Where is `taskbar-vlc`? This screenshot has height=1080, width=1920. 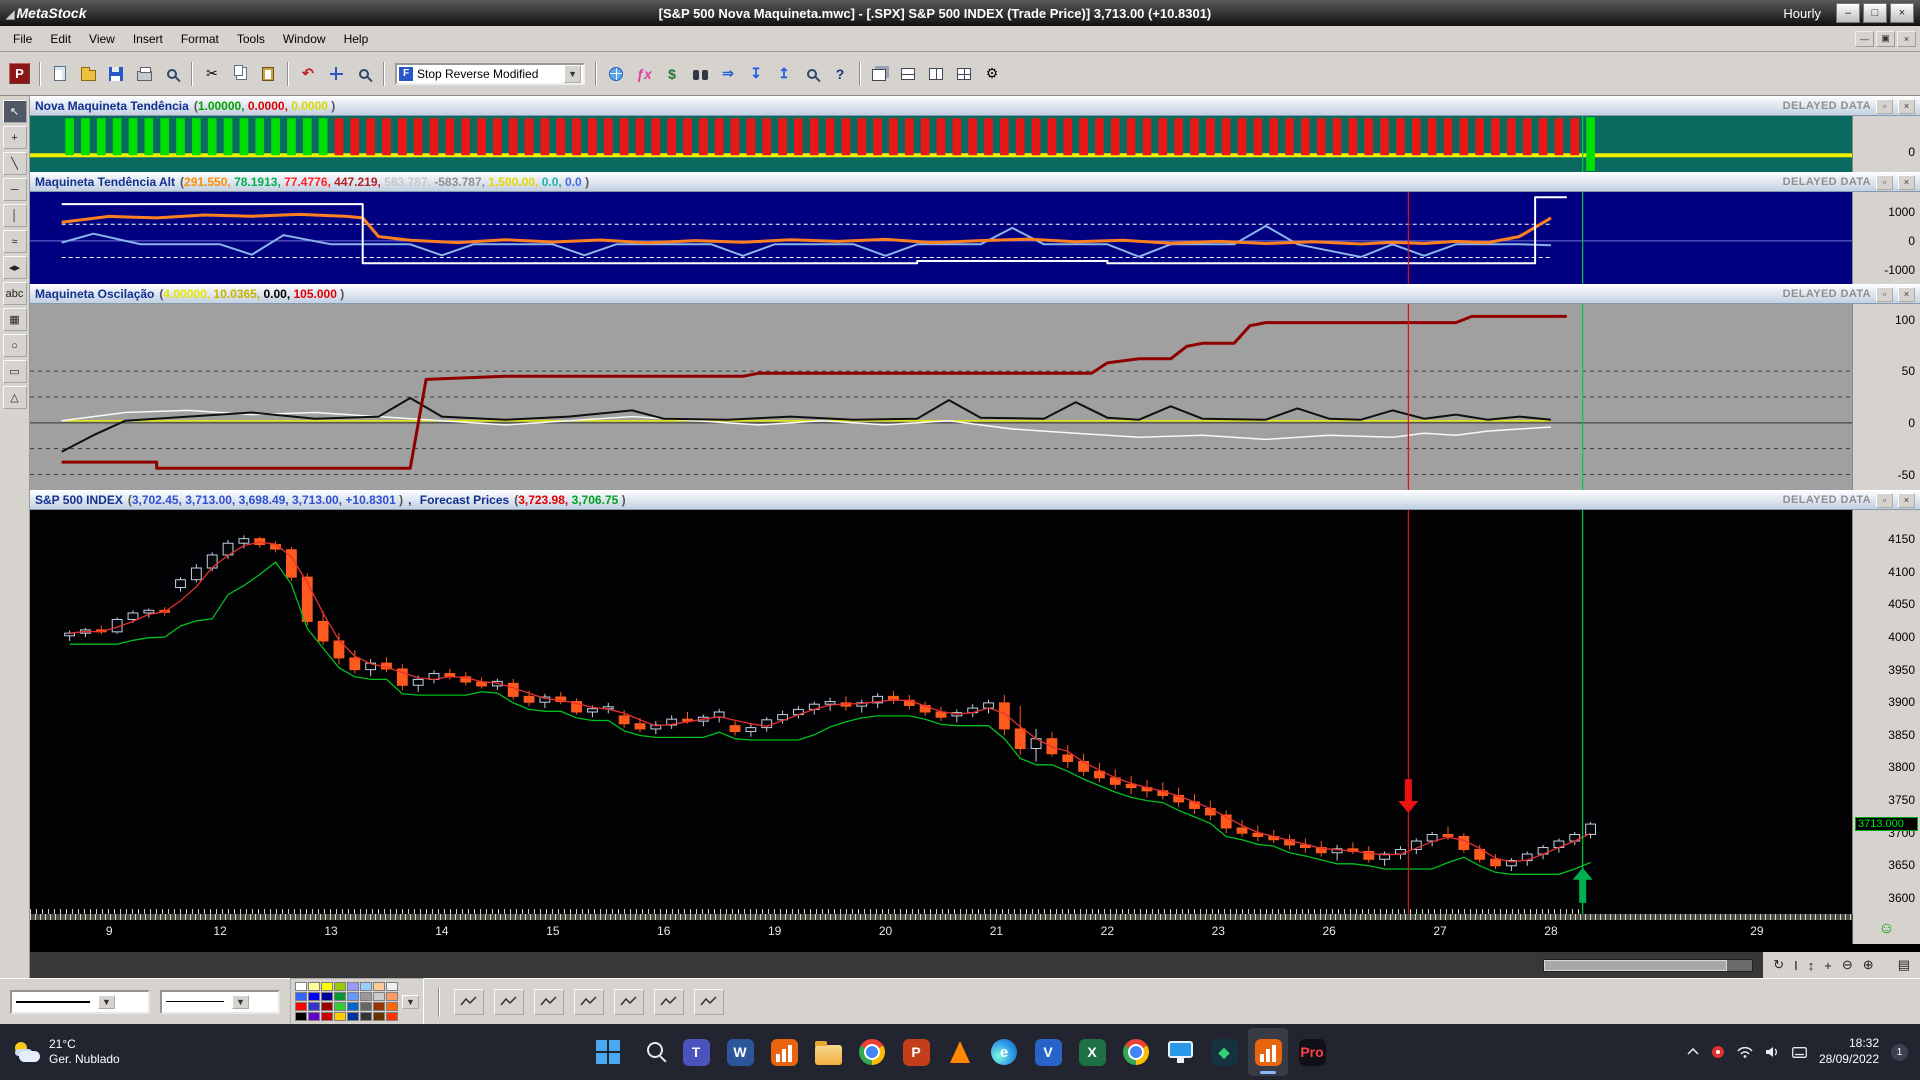 taskbar-vlc is located at coordinates (960, 1052).